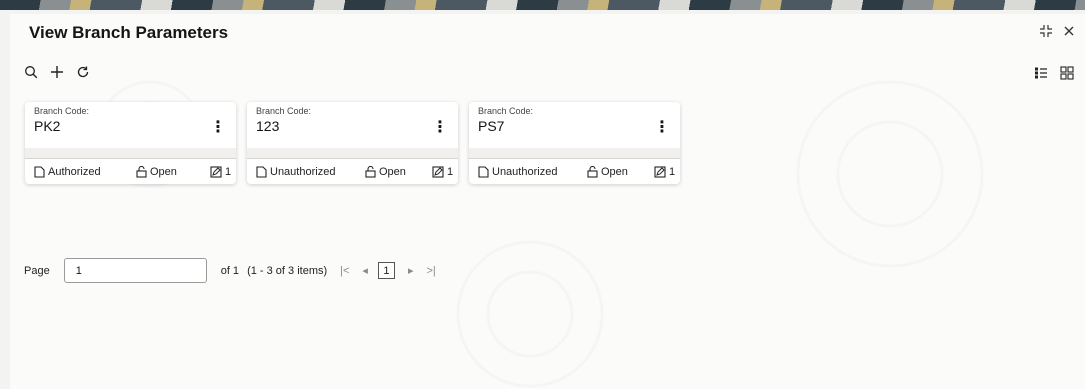 The image size is (1085, 389). Describe the element at coordinates (411, 270) in the screenshot. I see `next-page-button: ▸` at that location.